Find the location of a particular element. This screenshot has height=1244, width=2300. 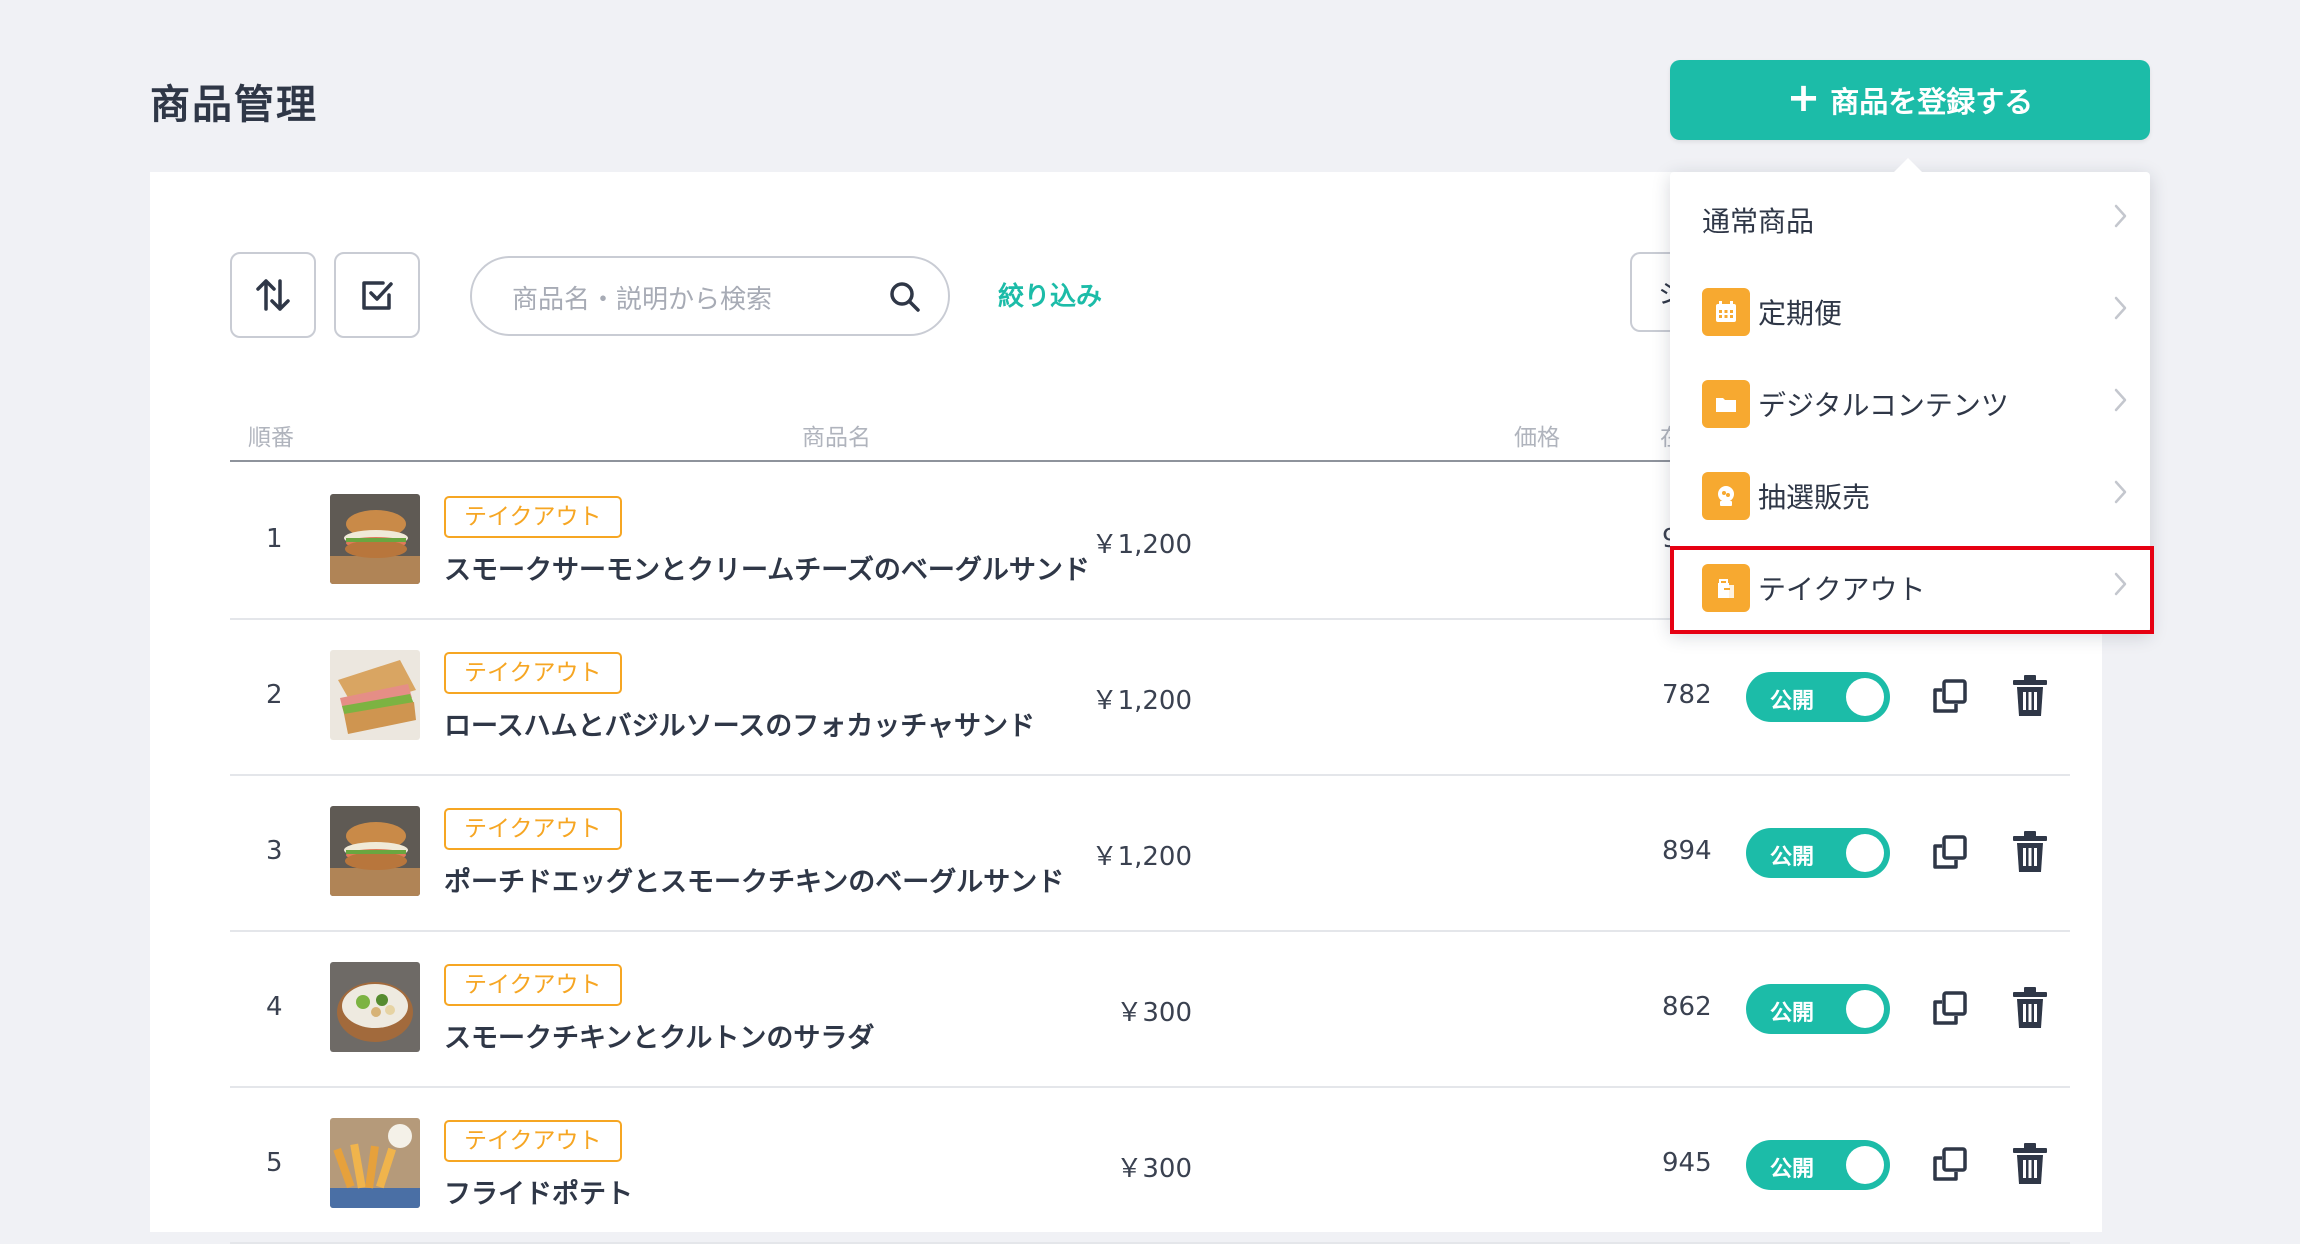

row-order-number: 5 is located at coordinates (274, 1163).